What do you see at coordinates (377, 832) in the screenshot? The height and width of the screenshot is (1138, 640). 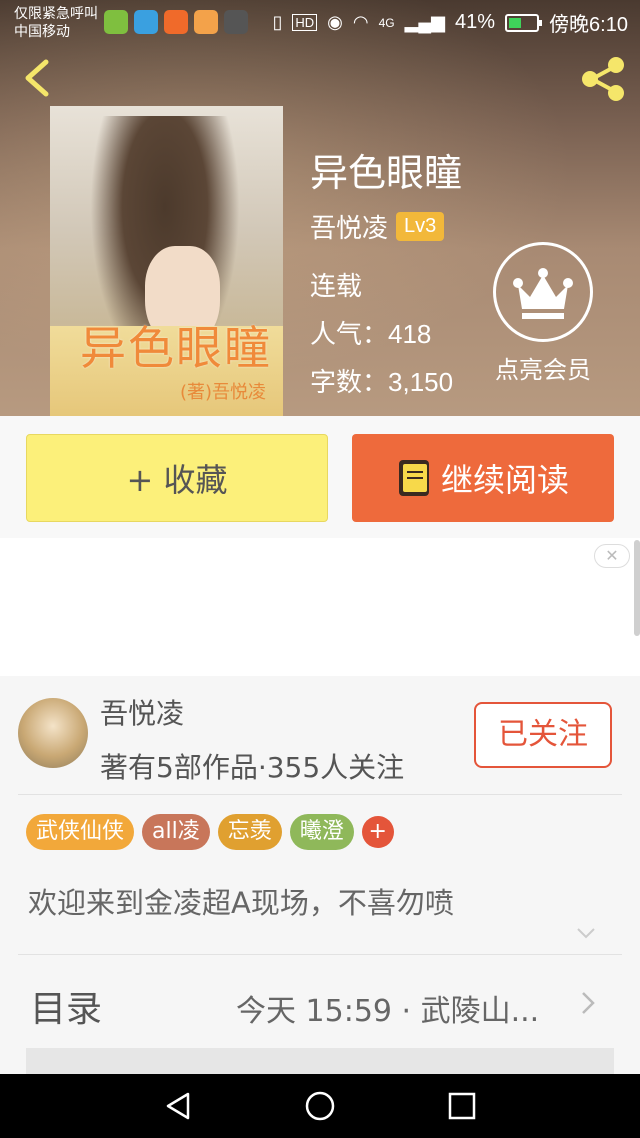 I see `more-tags-button: +` at bounding box center [377, 832].